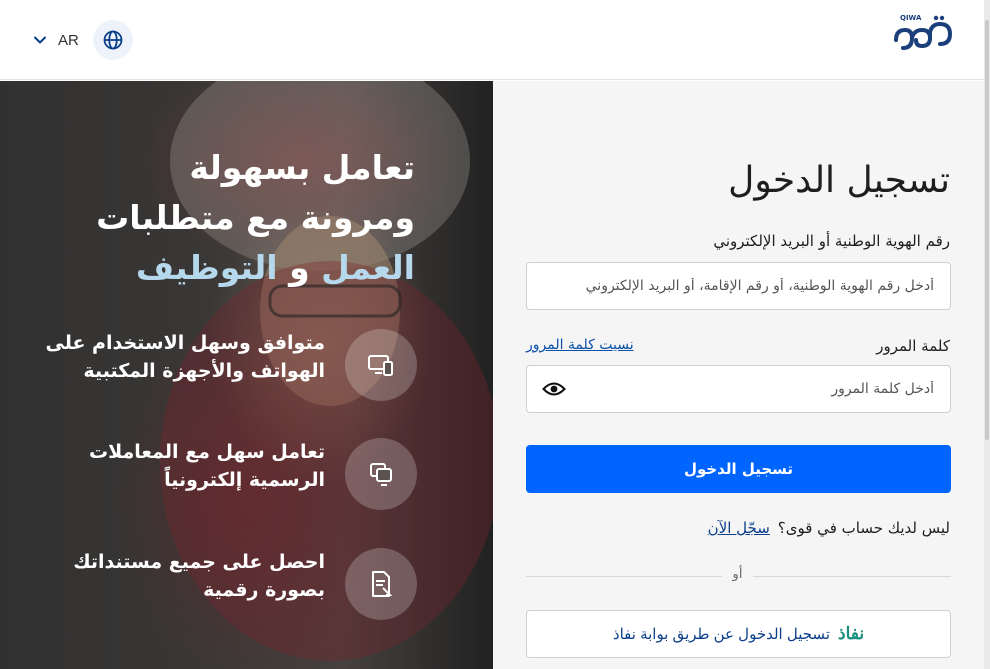 Image resolution: width=990 pixels, height=669 pixels. Describe the element at coordinates (81, 40) in the screenshot. I see `language-switcher: AR` at that location.